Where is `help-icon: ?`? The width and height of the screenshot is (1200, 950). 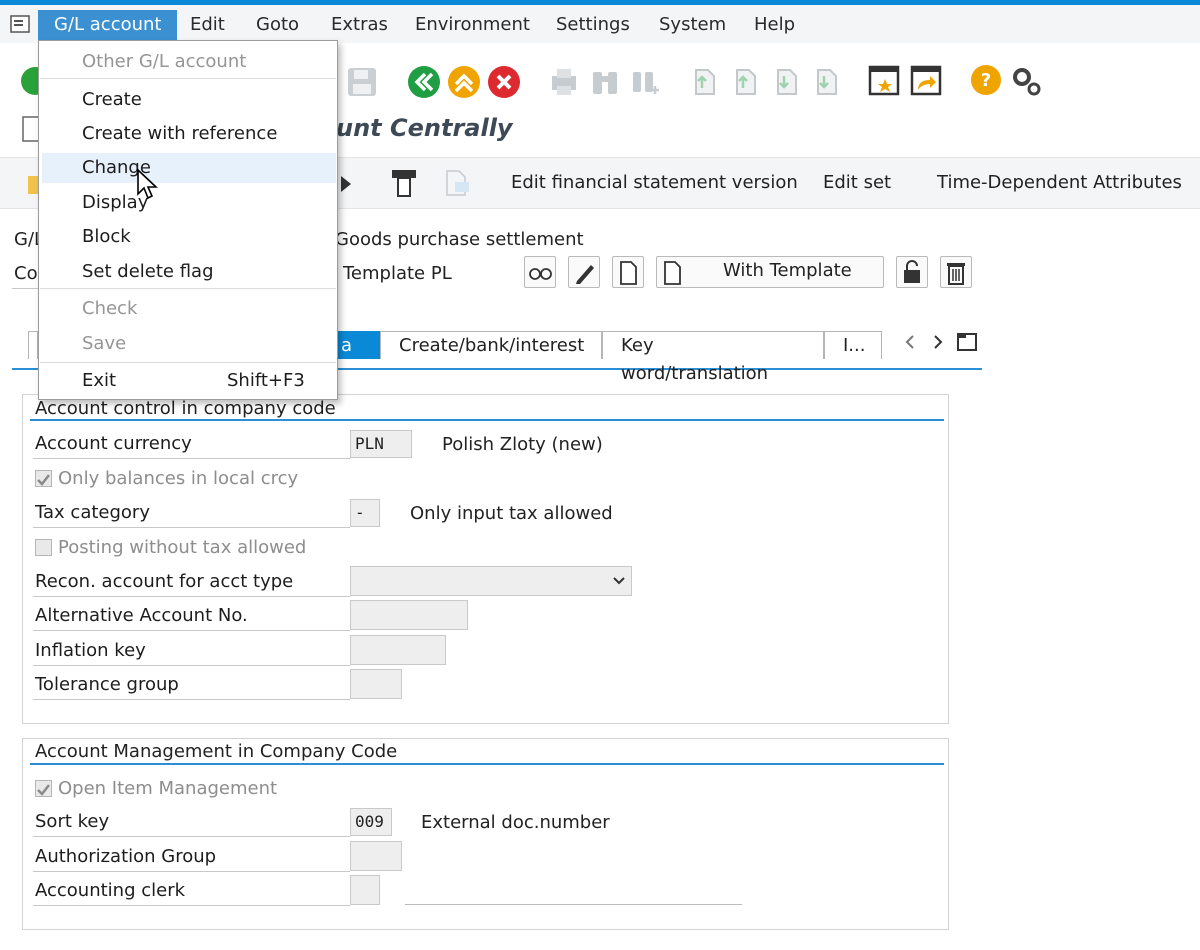 help-icon: ? is located at coordinates (986, 80).